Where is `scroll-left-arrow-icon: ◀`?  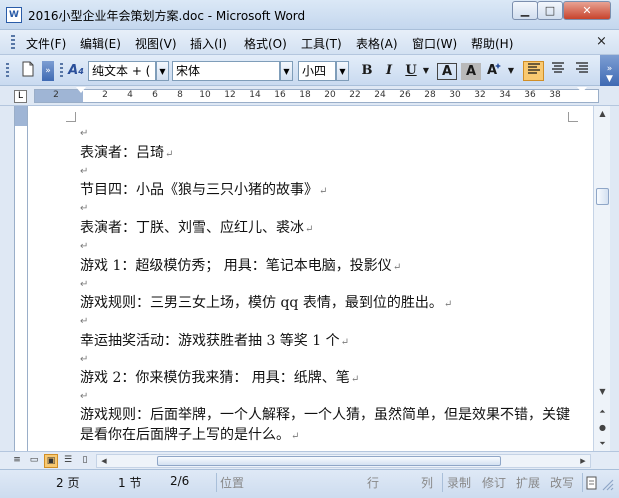 scroll-left-arrow-icon: ◀ is located at coordinates (104, 461).